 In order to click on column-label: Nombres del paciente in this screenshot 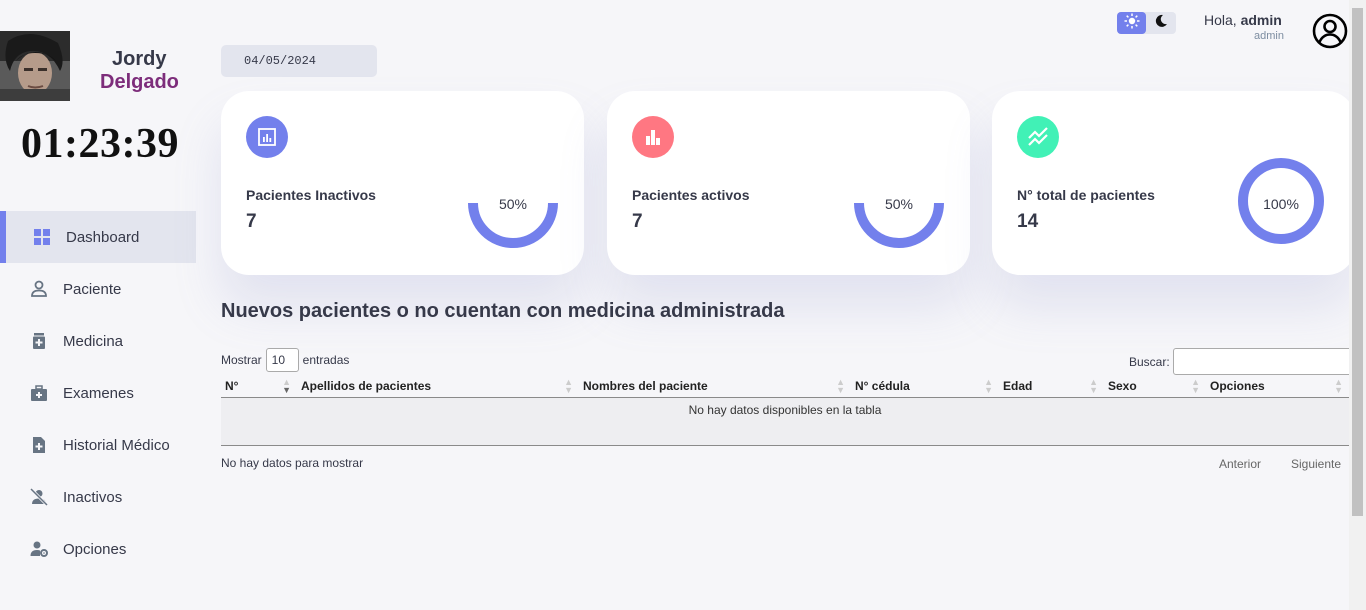, I will do `click(645, 386)`.